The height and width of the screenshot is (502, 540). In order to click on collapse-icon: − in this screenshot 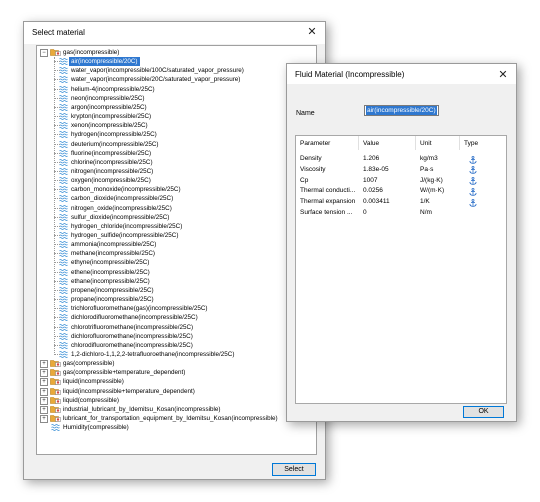, I will do `click(44, 53)`.